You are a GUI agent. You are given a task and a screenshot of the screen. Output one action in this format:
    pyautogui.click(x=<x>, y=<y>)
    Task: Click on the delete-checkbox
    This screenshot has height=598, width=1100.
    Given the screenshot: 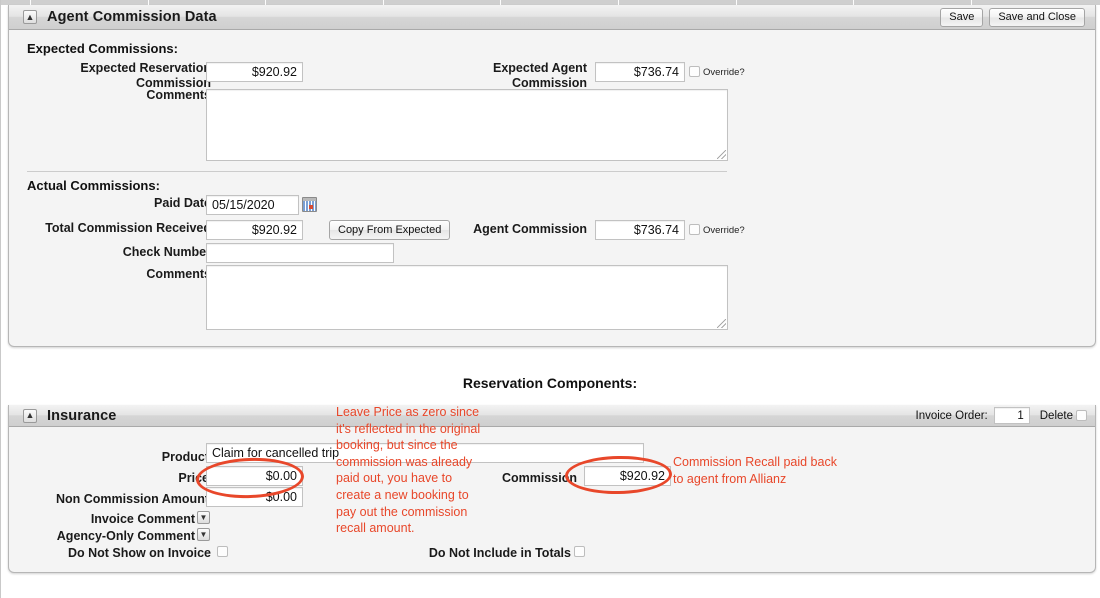 What is the action you would take?
    pyautogui.click(x=1081, y=415)
    